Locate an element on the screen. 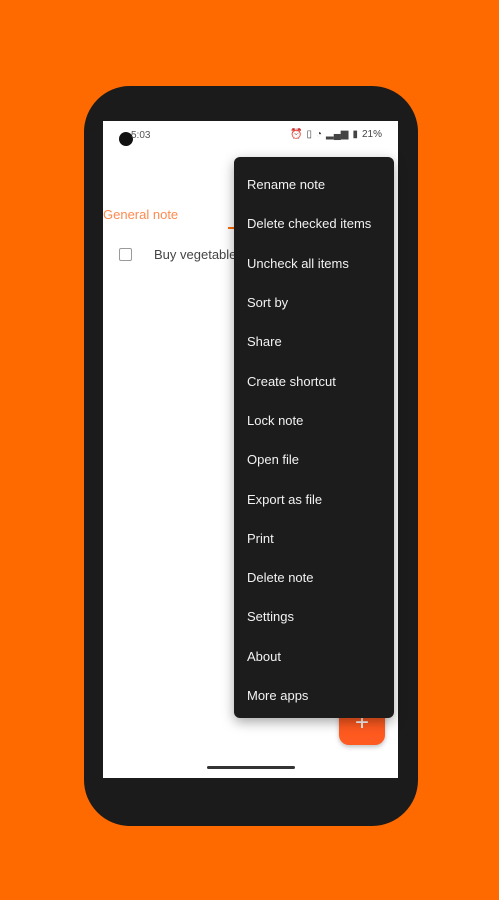 Image resolution: width=499 pixels, height=900 pixels. menu-item-print: Print is located at coordinates (314, 538).